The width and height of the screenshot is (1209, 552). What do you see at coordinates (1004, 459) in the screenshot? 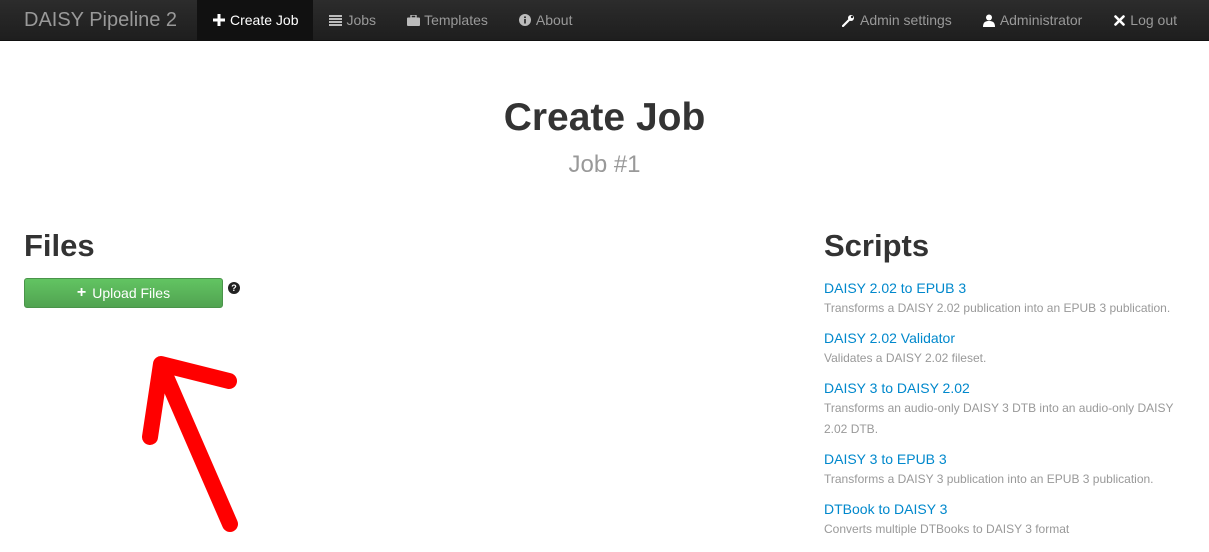
I see `script-link: DAISY 3 to EPUB 3` at bounding box center [1004, 459].